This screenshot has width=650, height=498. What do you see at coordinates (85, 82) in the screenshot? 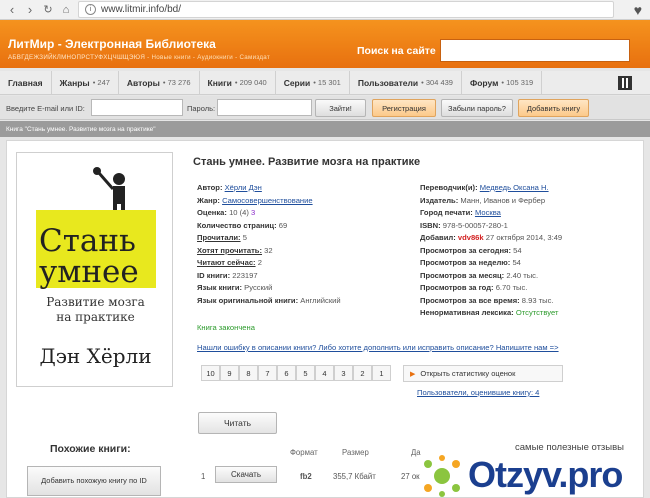
I see `nav-item: Жанры • 247` at bounding box center [85, 82].